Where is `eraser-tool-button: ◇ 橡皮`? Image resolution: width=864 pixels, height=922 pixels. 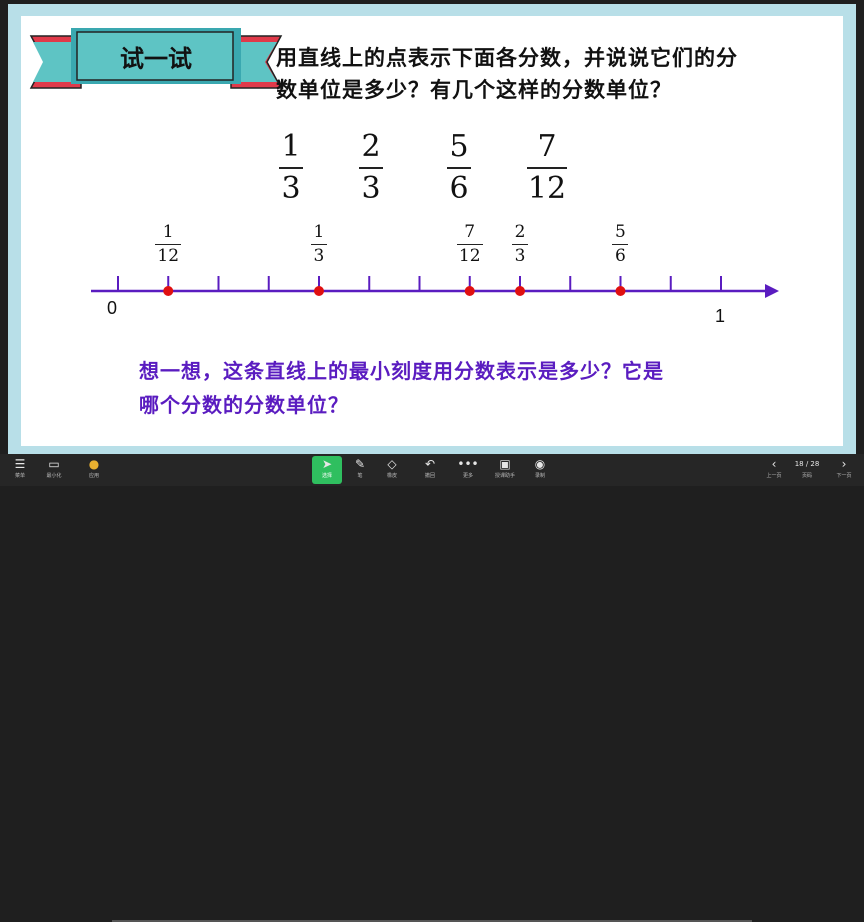
eraser-tool-button: ◇ 橡皮 is located at coordinates (392, 470).